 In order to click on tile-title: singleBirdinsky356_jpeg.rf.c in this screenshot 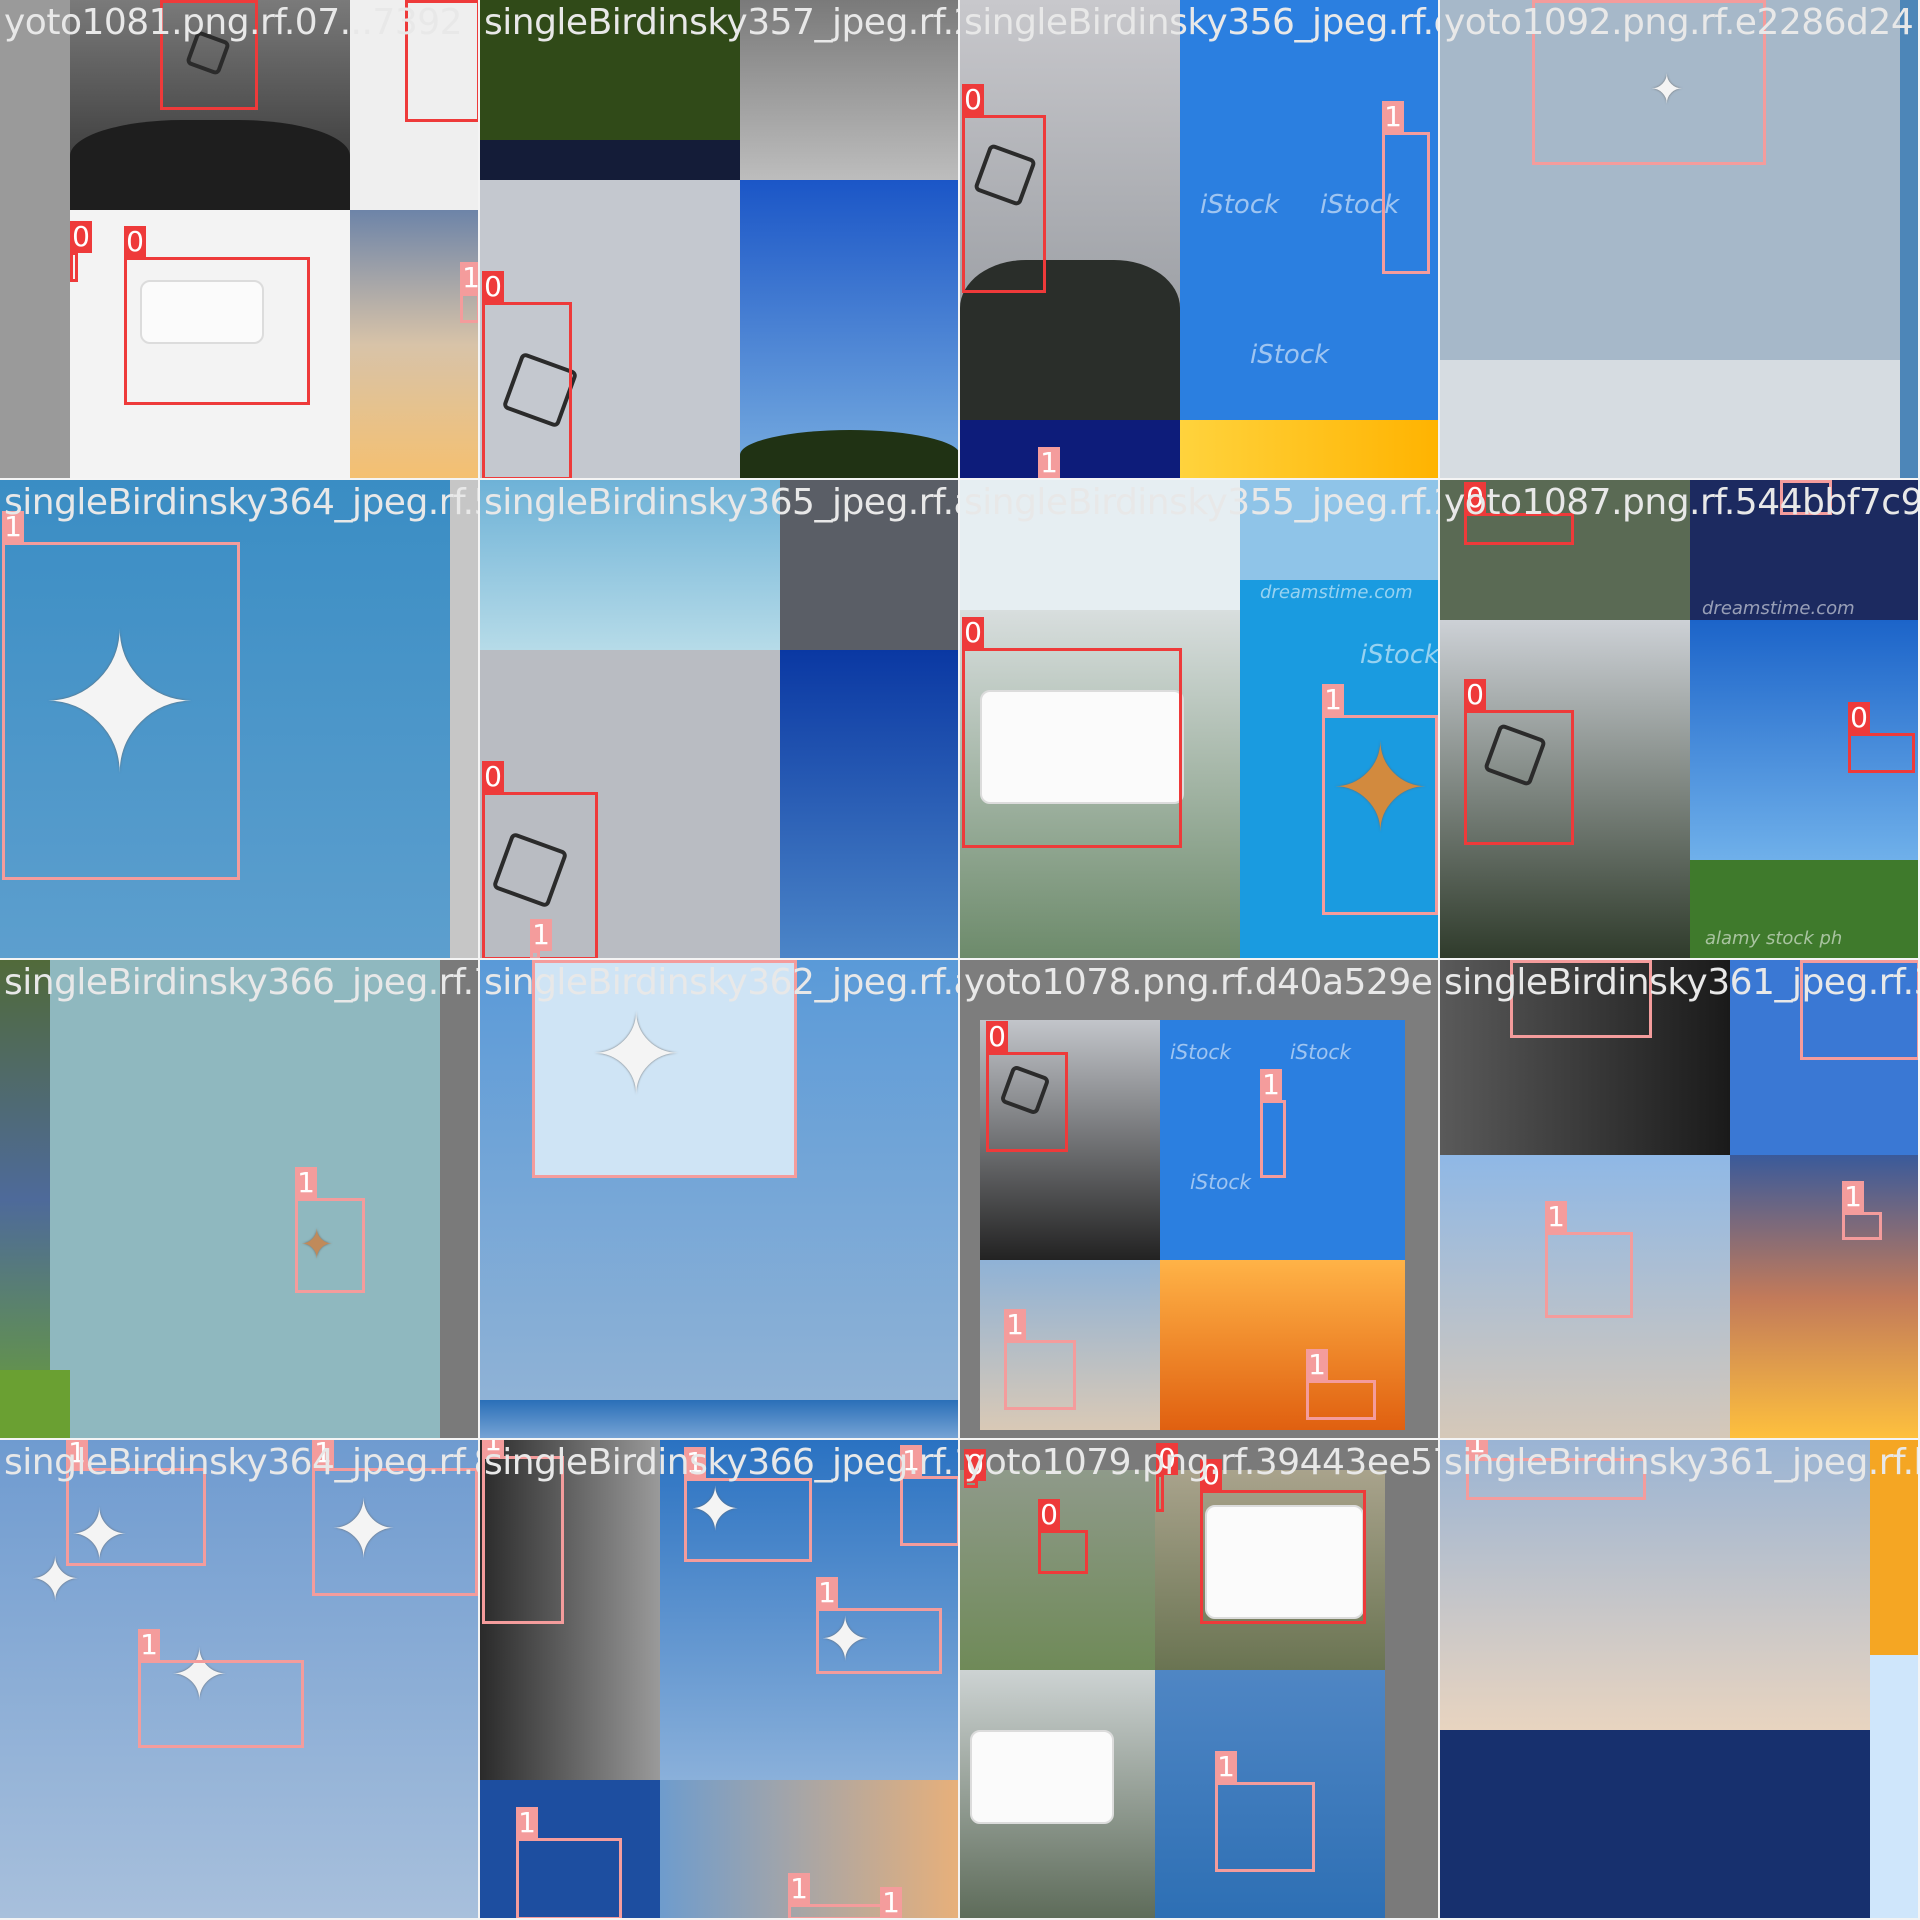, I will do `click(1202, 22)`.